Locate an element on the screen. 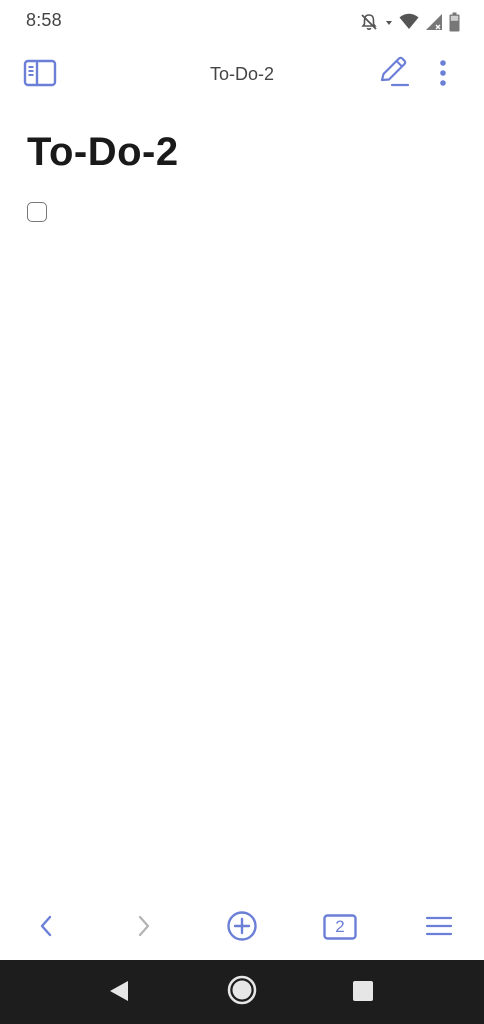 The height and width of the screenshot is (1024, 484). bottom-toolbar: 2 is located at coordinates (242, 929).